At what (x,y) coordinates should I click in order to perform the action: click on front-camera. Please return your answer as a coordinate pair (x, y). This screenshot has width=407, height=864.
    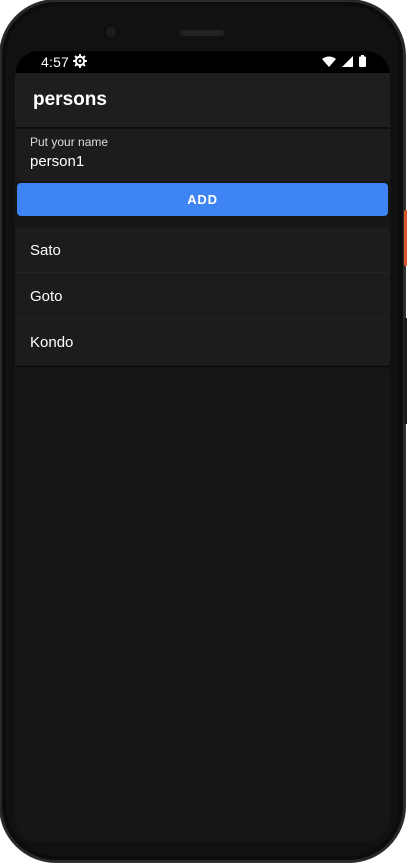
    Looking at the image, I should click on (111, 32).